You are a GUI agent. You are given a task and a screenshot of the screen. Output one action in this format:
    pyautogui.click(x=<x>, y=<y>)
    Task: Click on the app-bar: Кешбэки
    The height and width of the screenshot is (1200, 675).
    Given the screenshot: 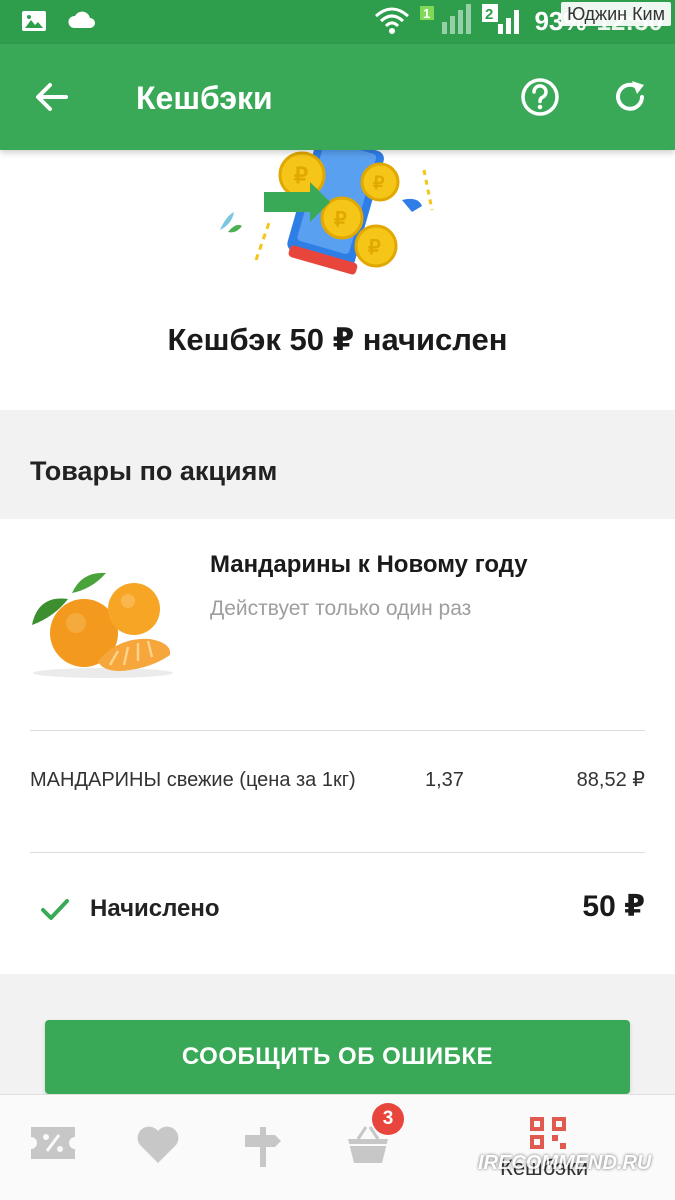 What is the action you would take?
    pyautogui.click(x=337, y=97)
    